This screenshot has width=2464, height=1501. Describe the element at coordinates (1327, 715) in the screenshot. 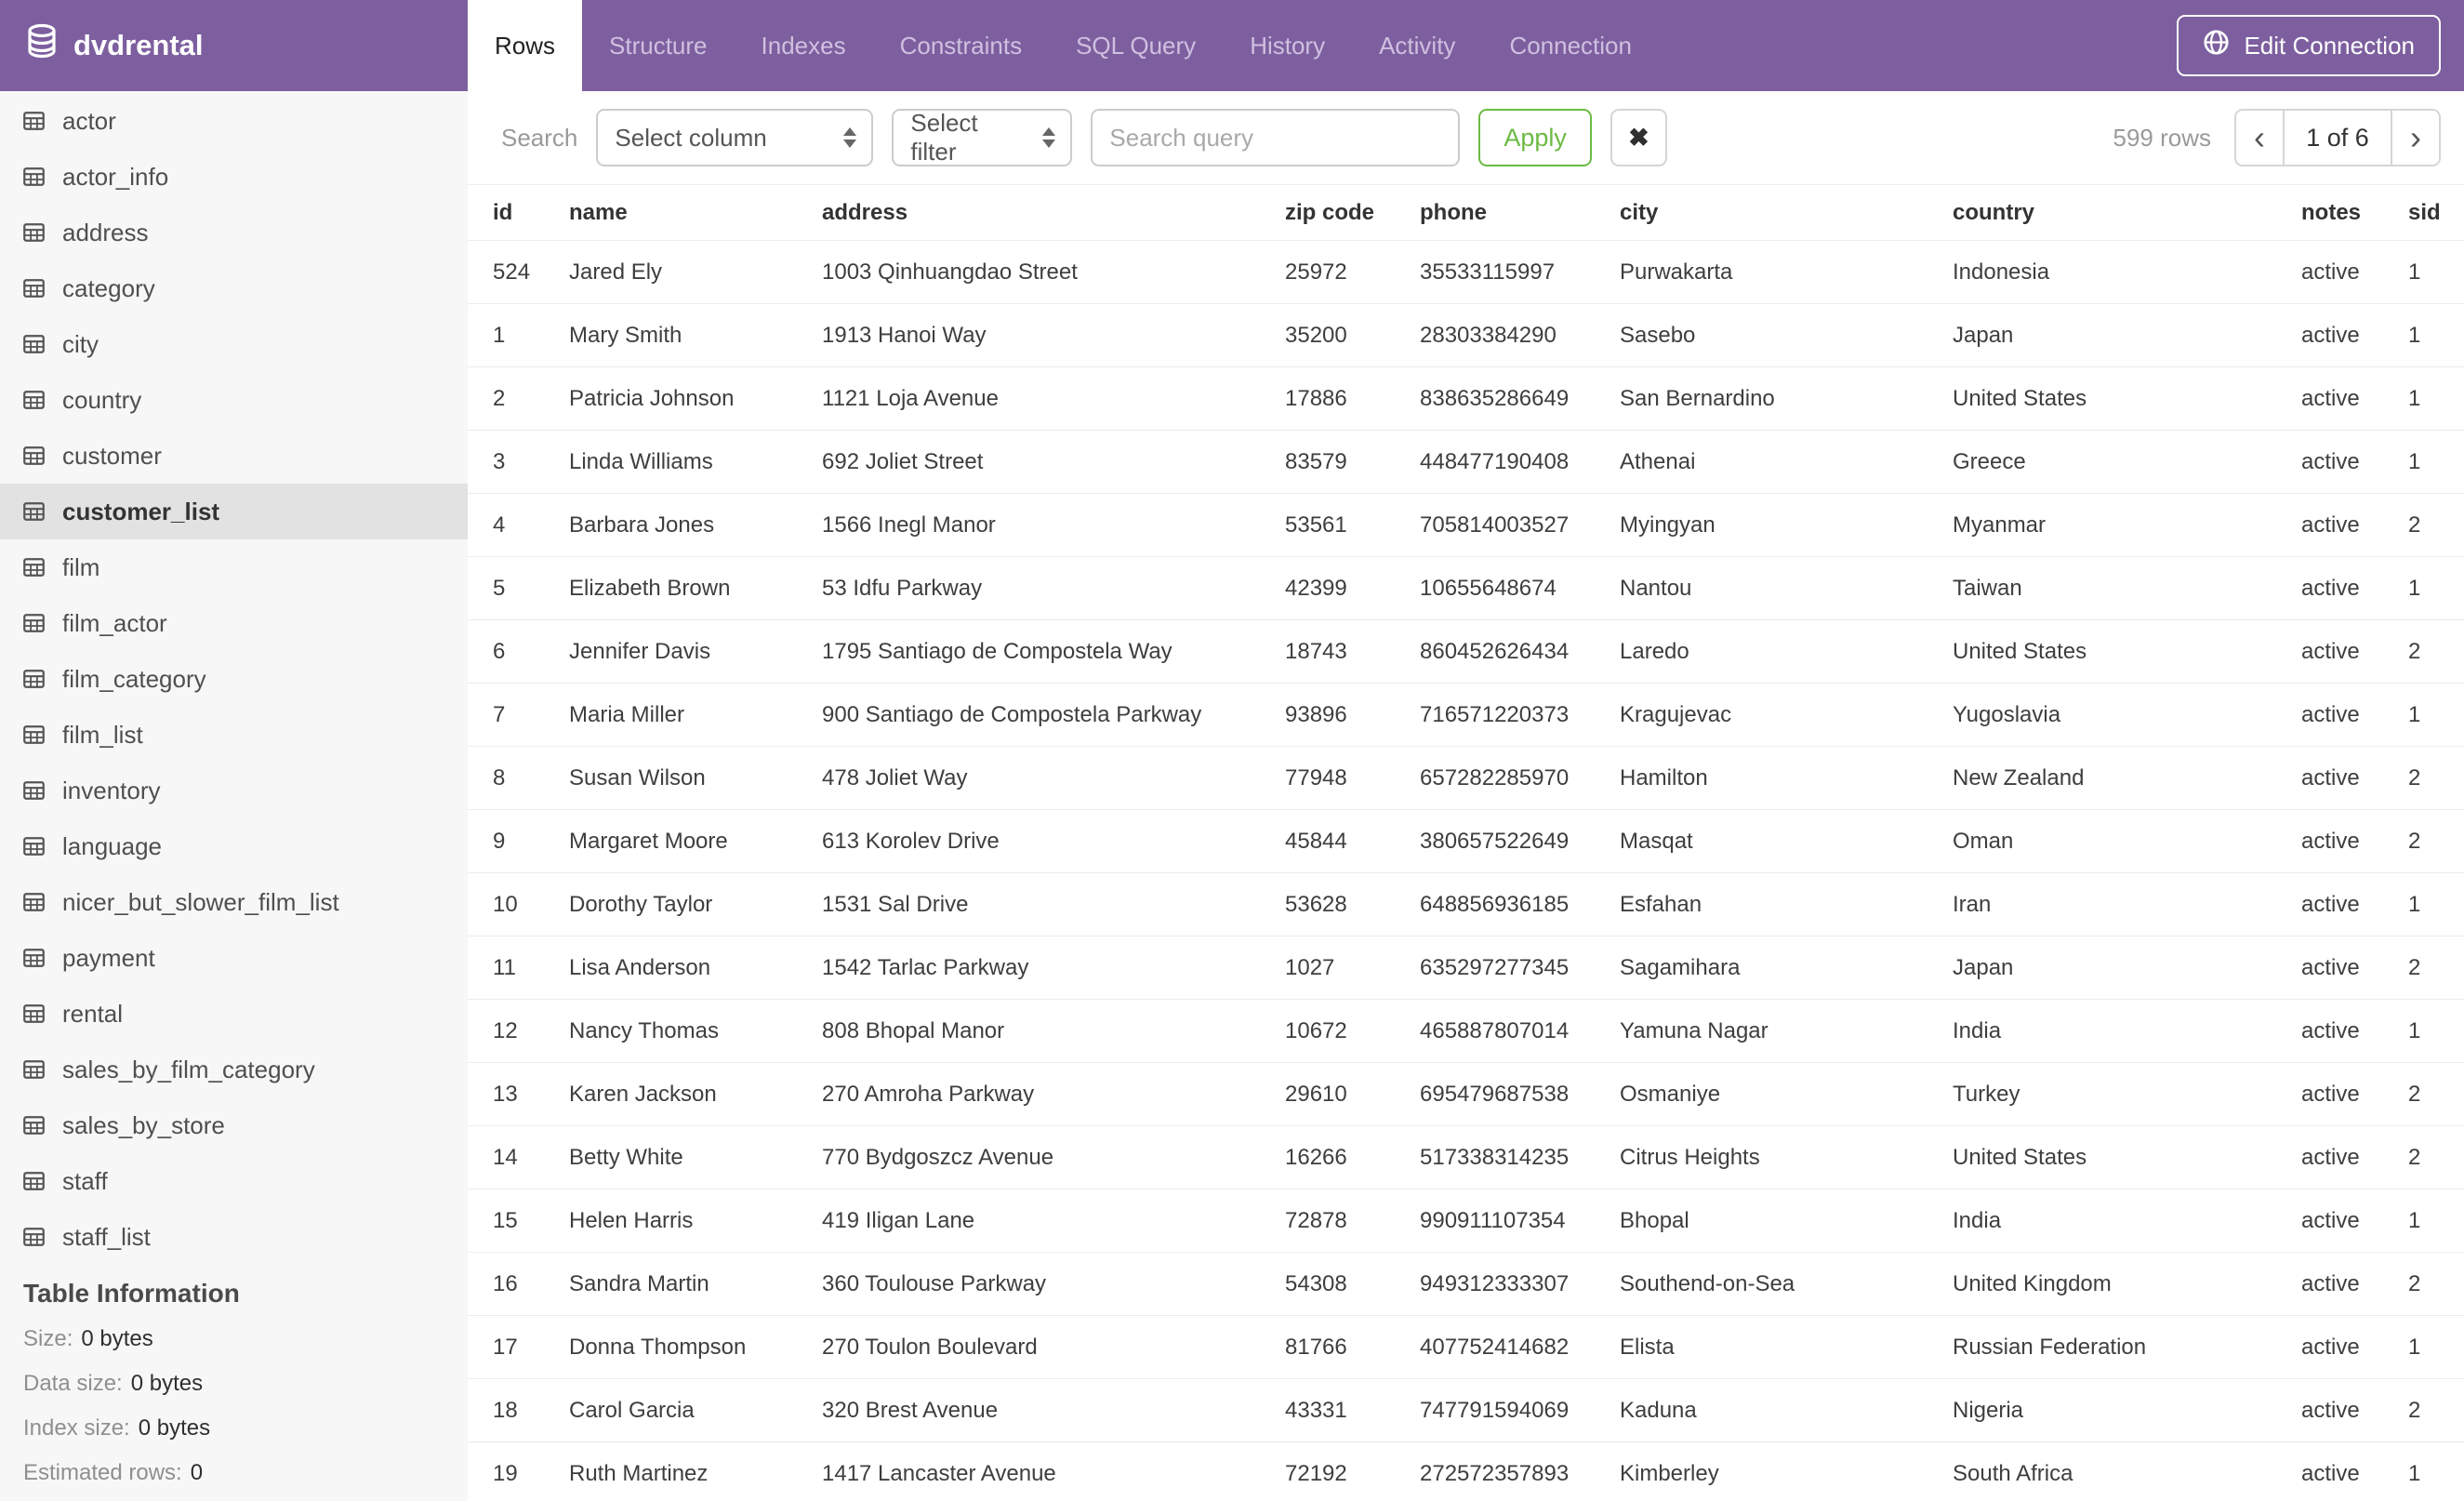

I see `cell-zip-code: 93896` at that location.